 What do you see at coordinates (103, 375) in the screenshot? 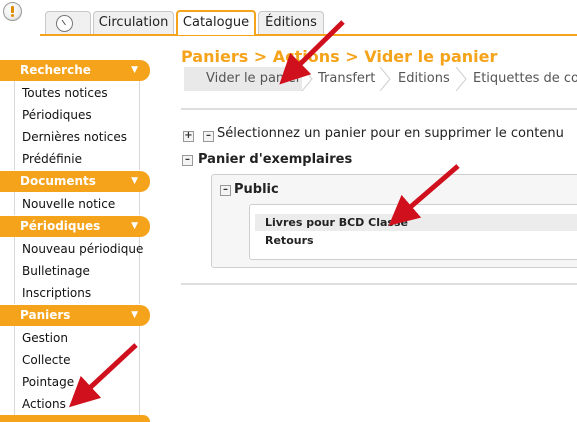
I see `arrow-to-actions-icon` at bounding box center [103, 375].